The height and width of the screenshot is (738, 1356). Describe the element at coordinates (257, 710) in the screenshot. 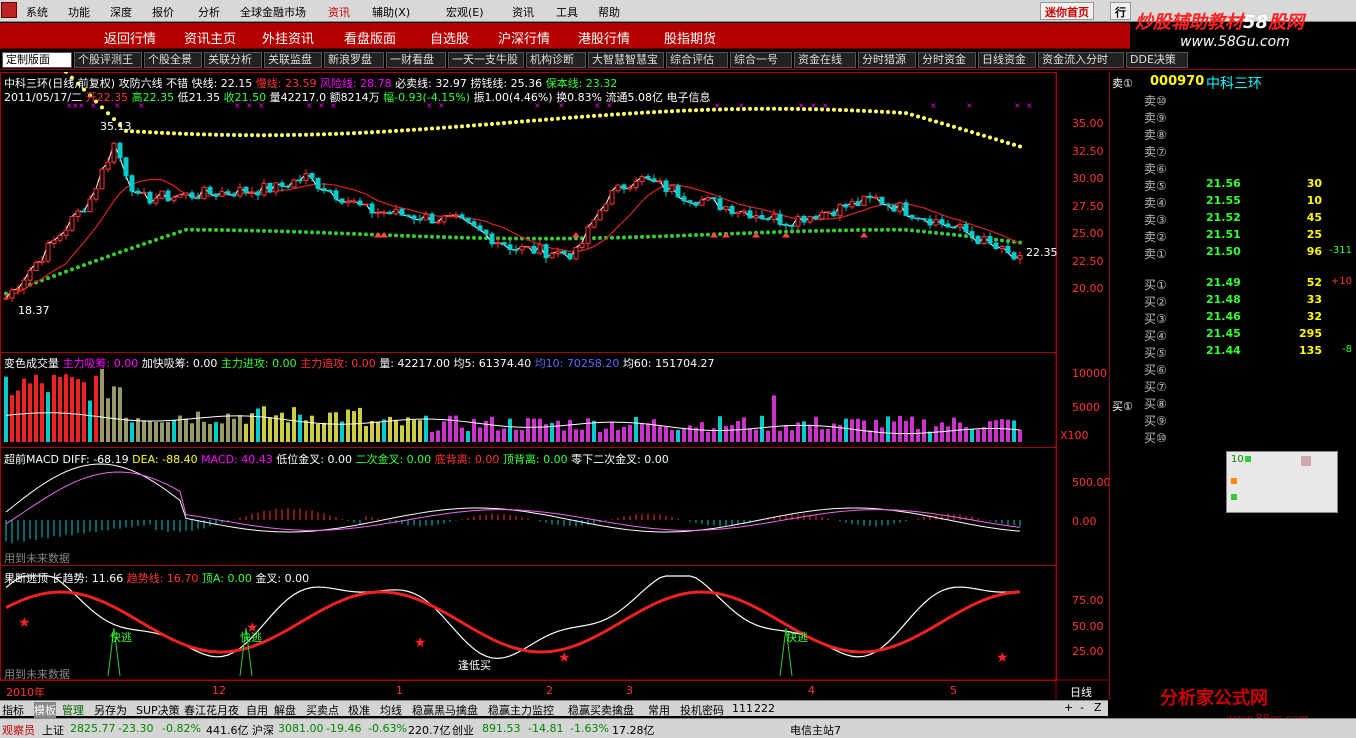

I see `indicator-tab-6: 自用` at that location.